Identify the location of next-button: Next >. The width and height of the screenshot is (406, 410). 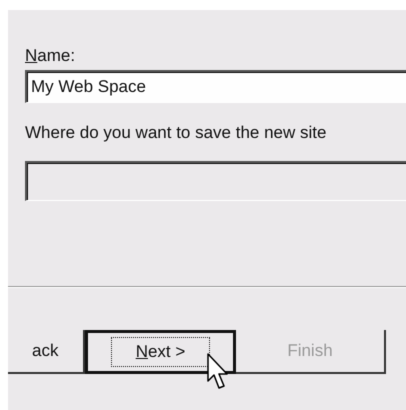
(160, 352).